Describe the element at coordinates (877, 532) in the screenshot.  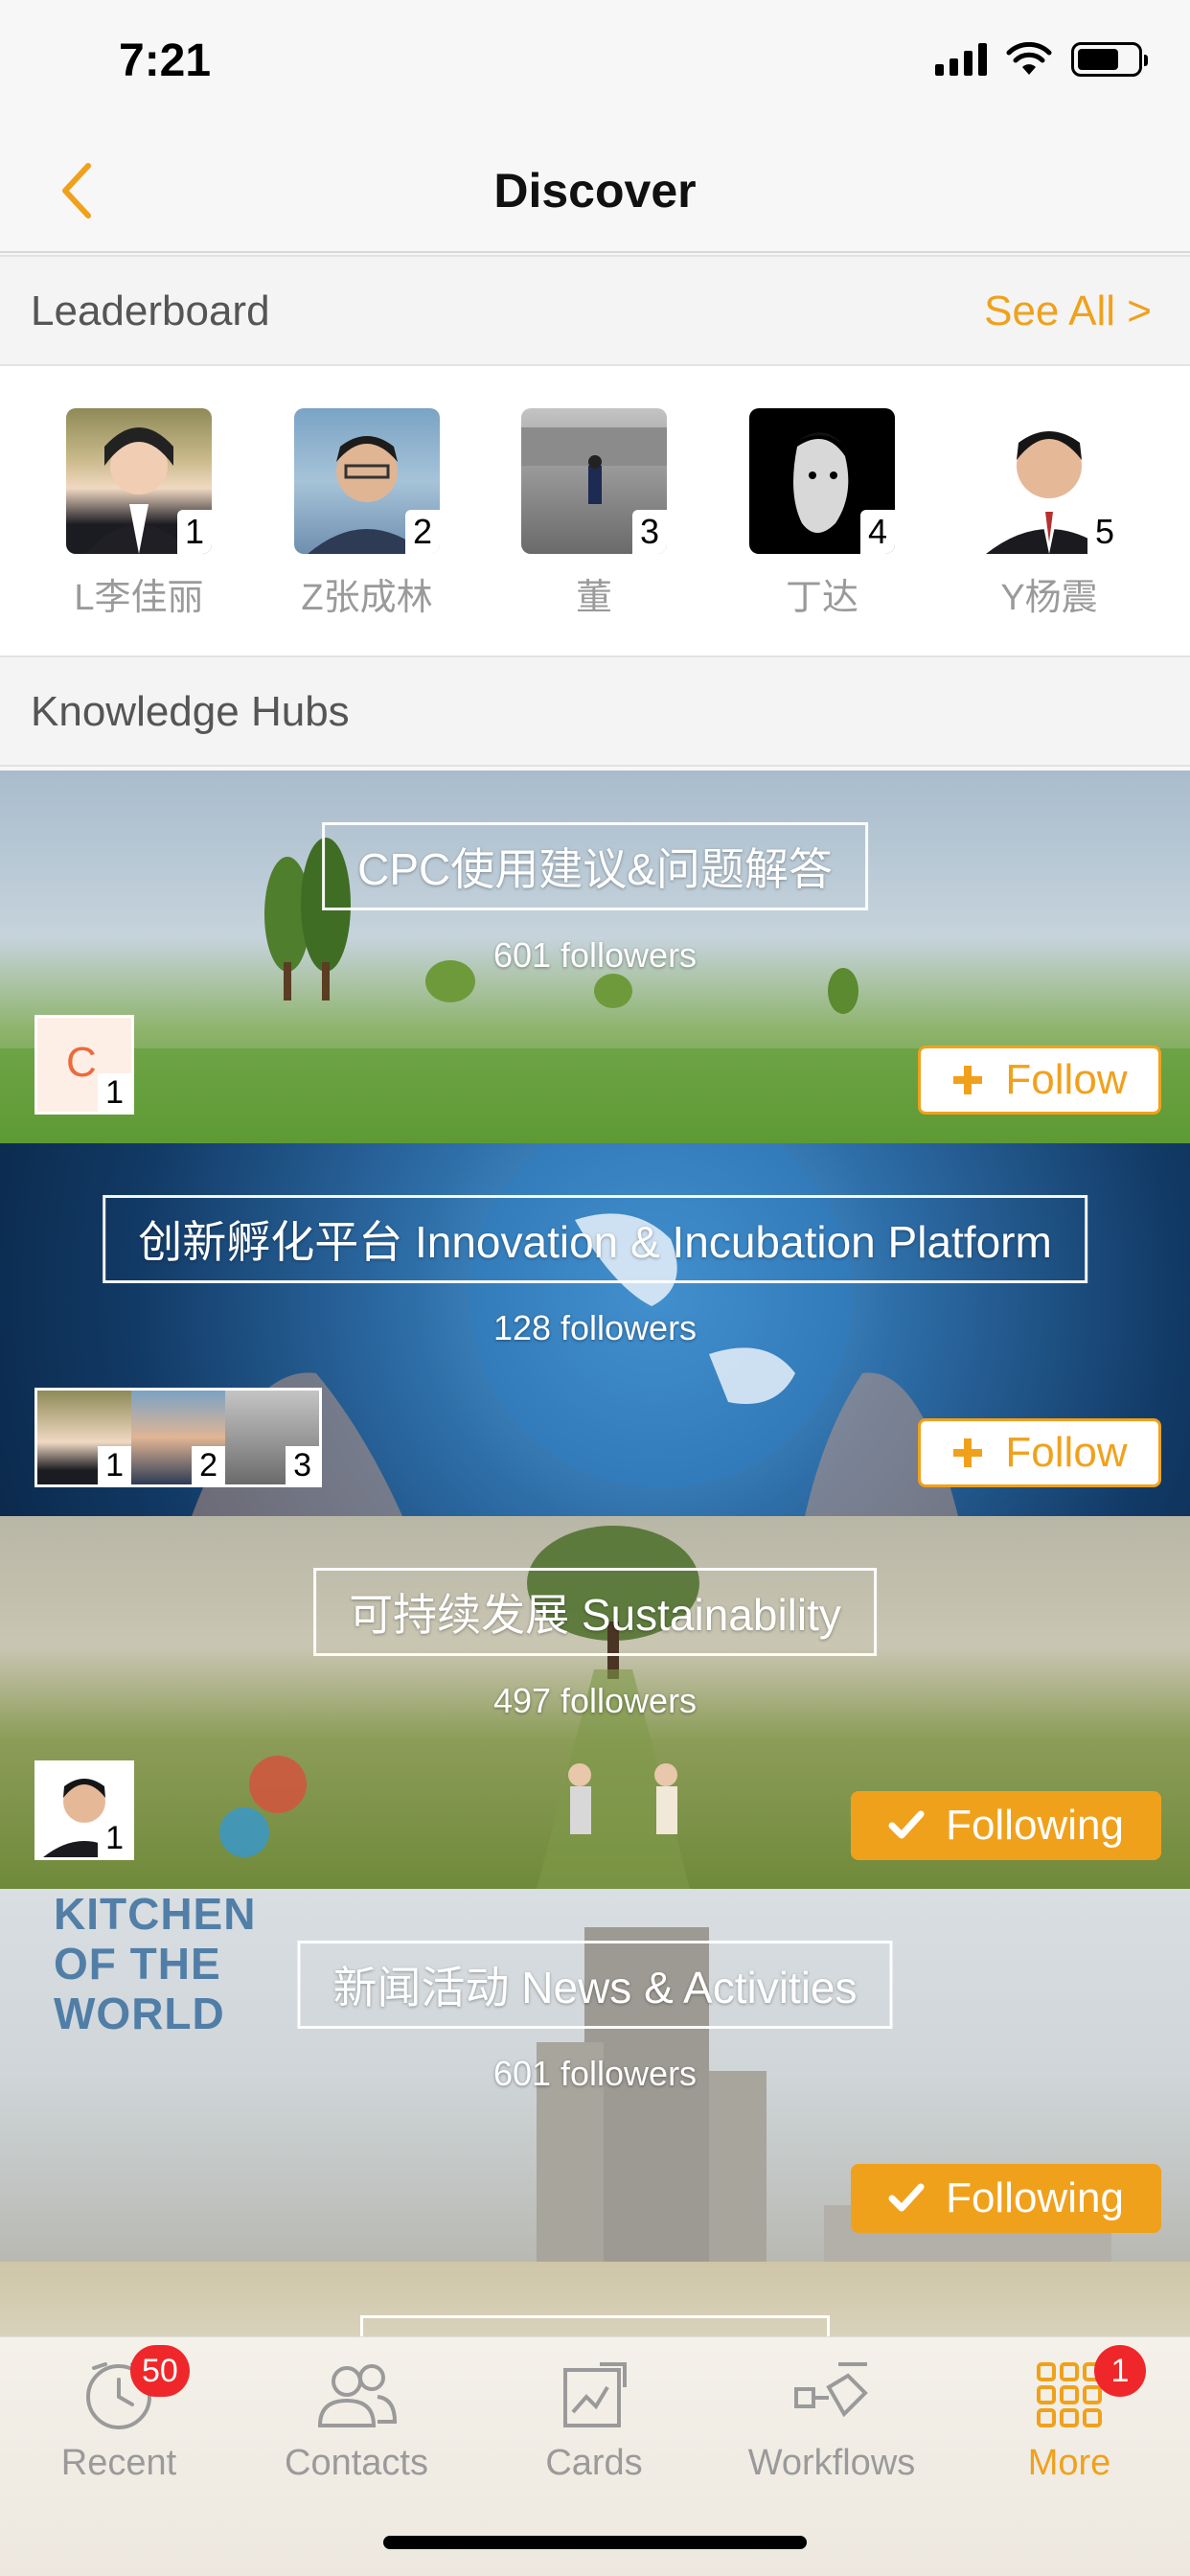
I see `rank-badge: 4` at that location.